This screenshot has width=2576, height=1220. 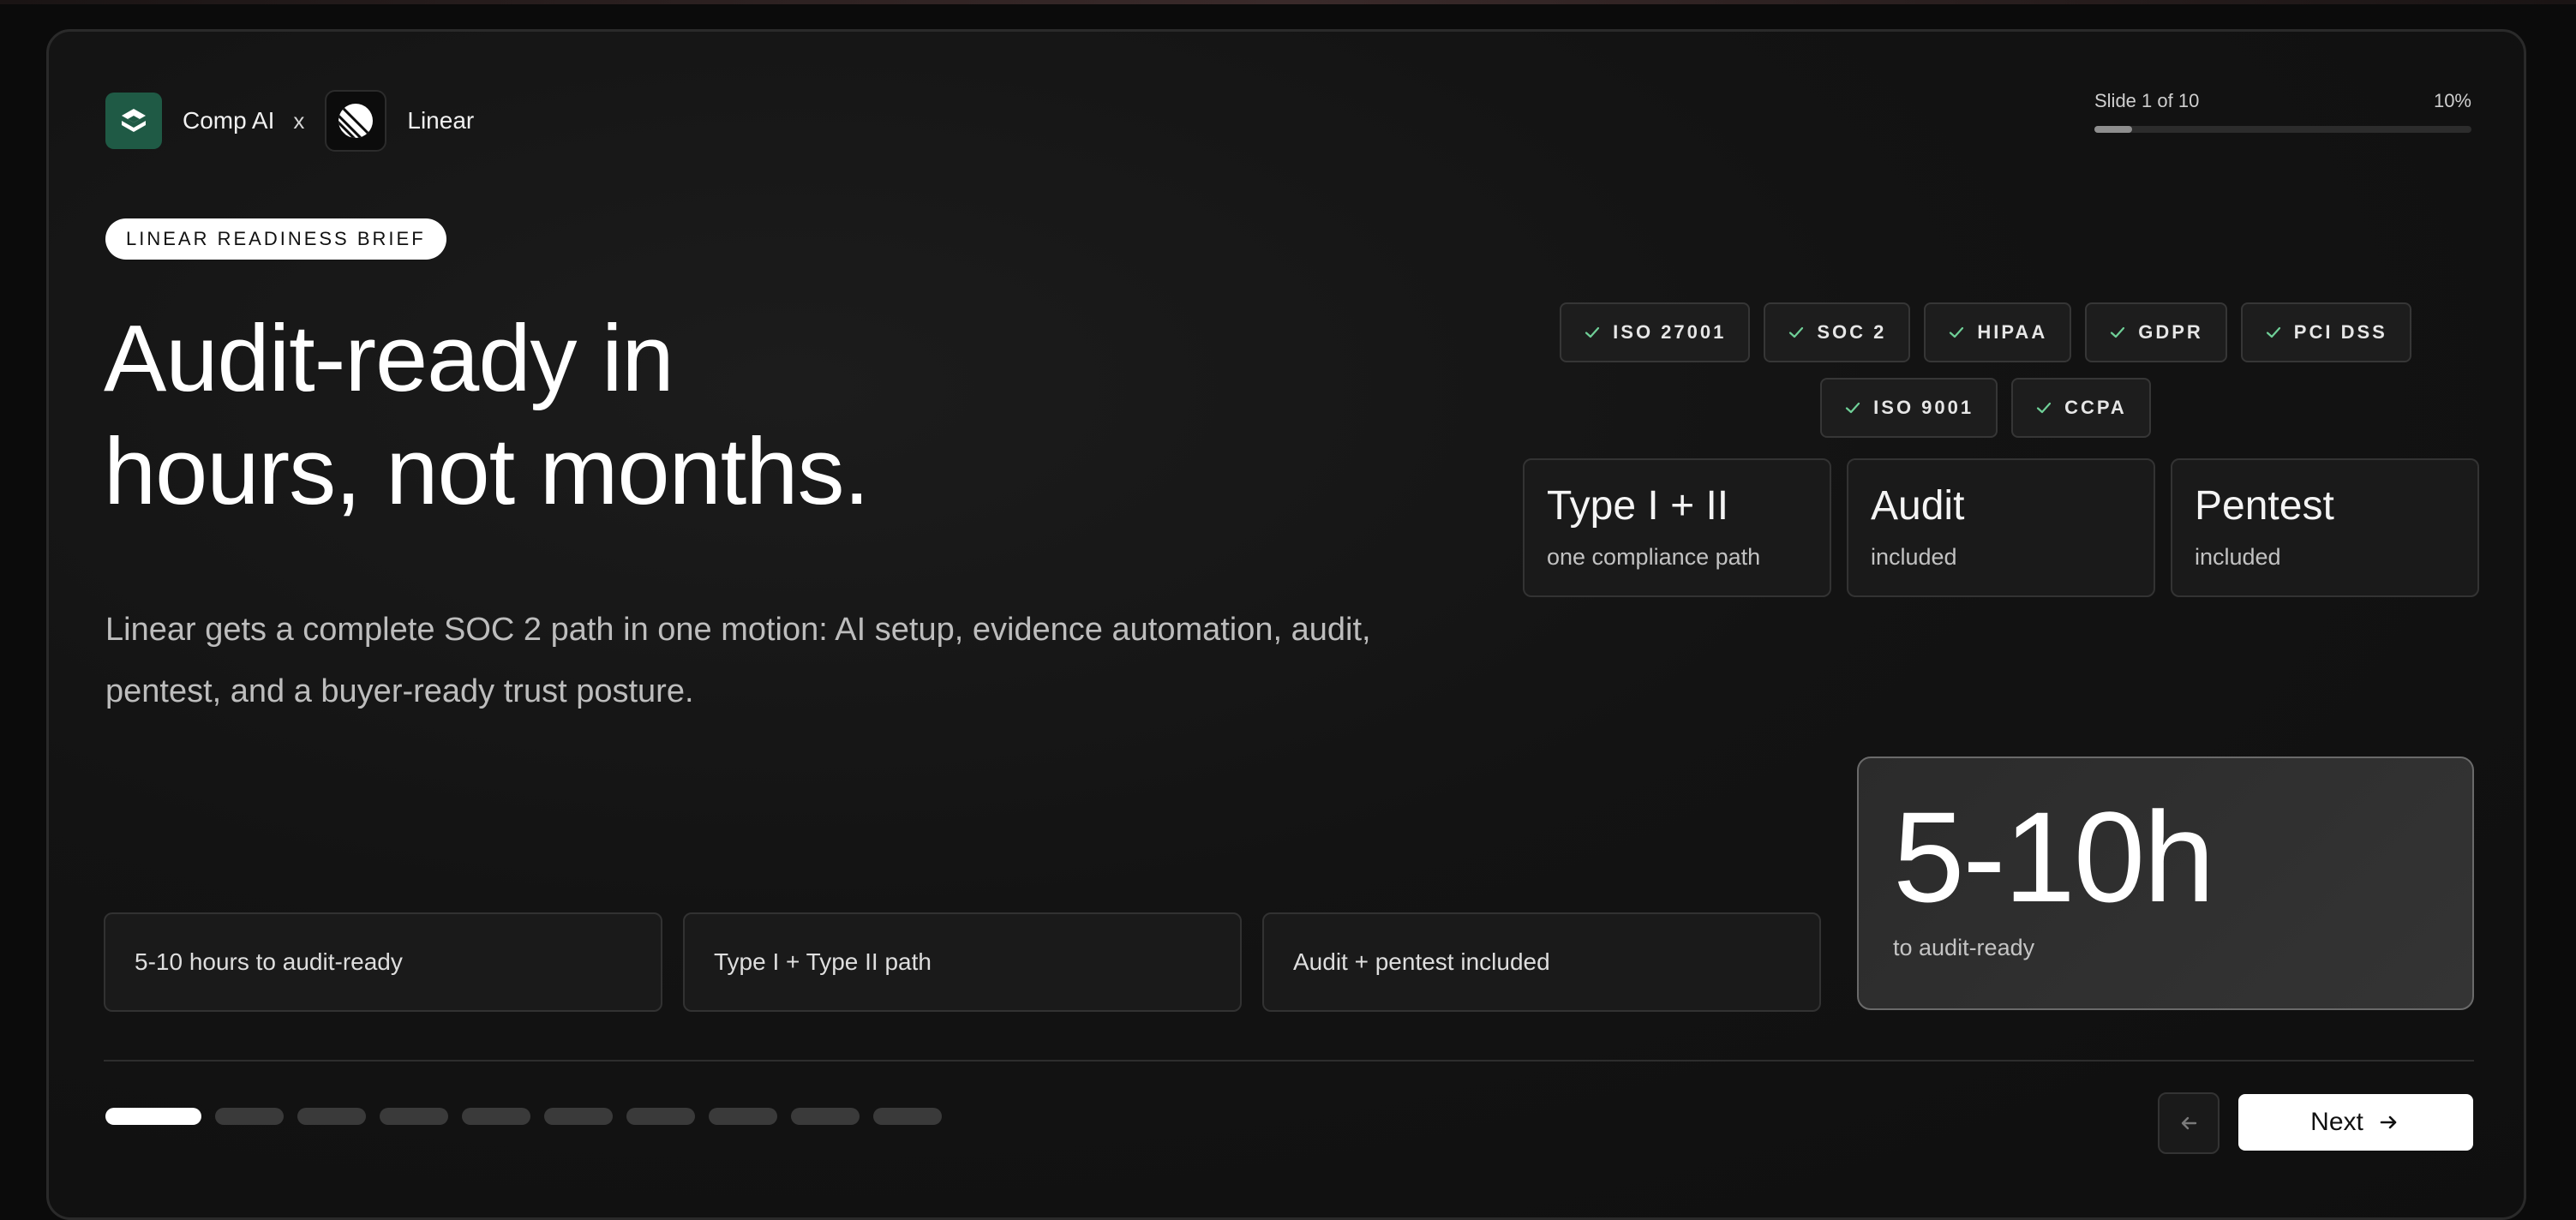 What do you see at coordinates (153, 1116) in the screenshot?
I see `pager-dot-active` at bounding box center [153, 1116].